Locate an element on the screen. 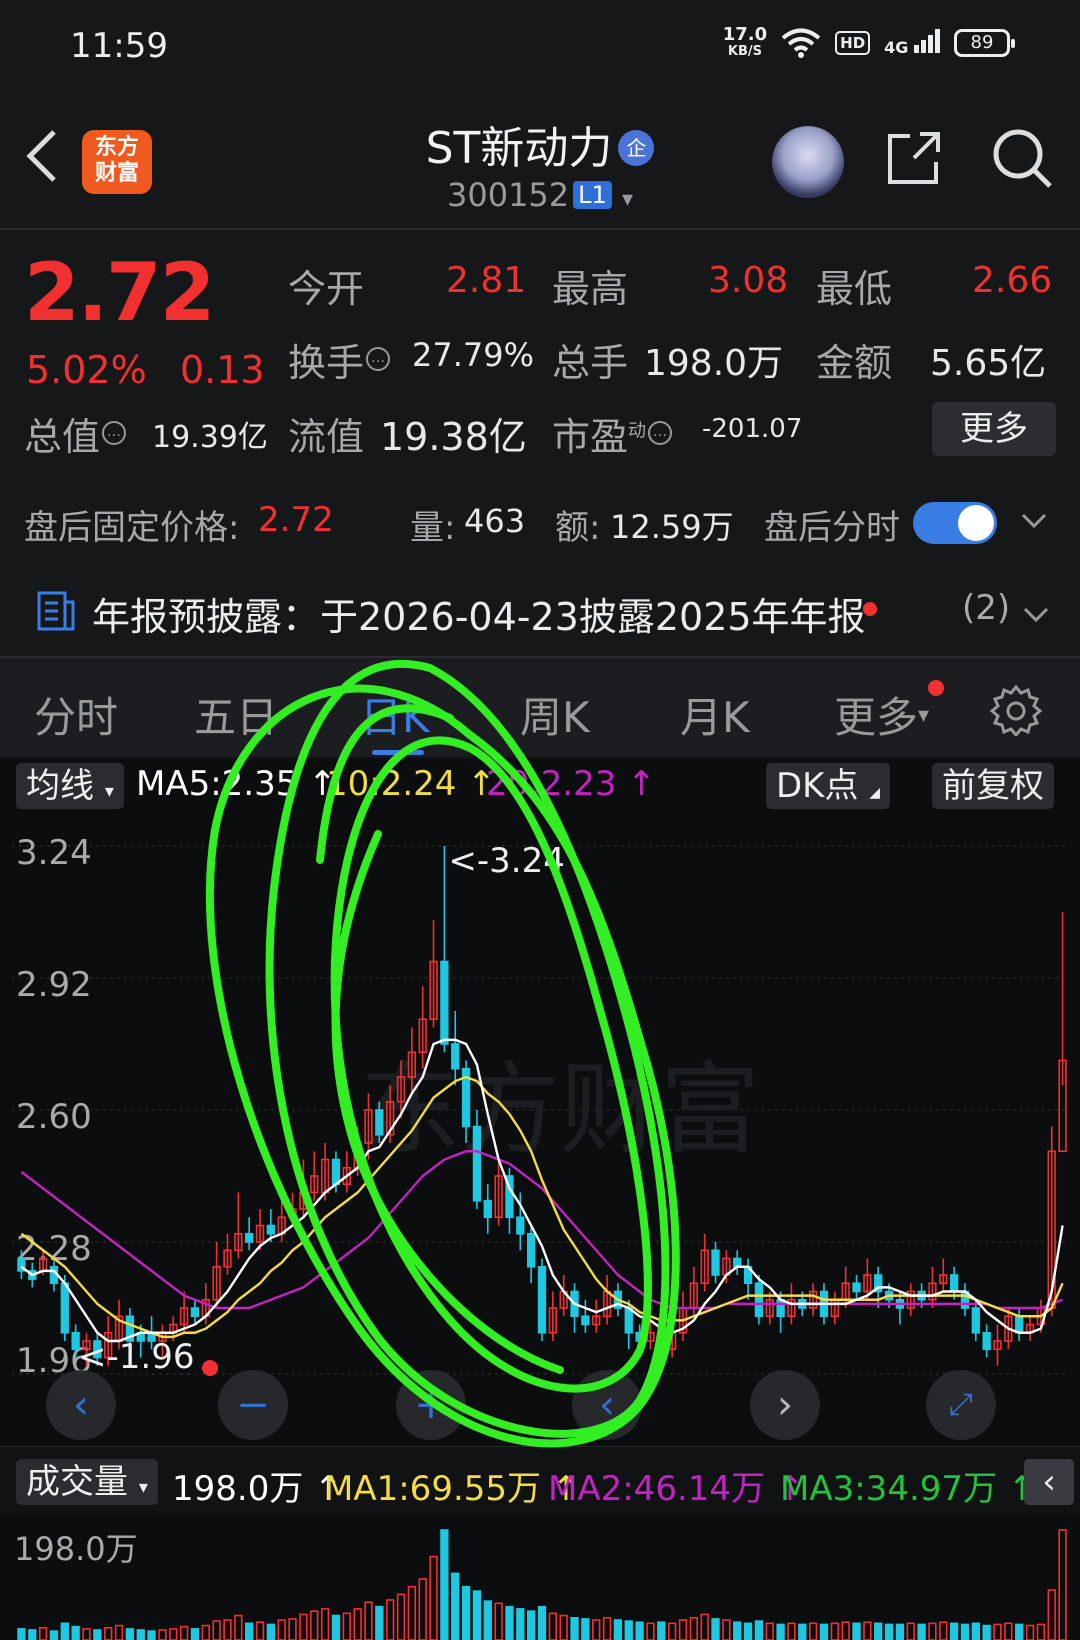  search-icon is located at coordinates (1022, 158).